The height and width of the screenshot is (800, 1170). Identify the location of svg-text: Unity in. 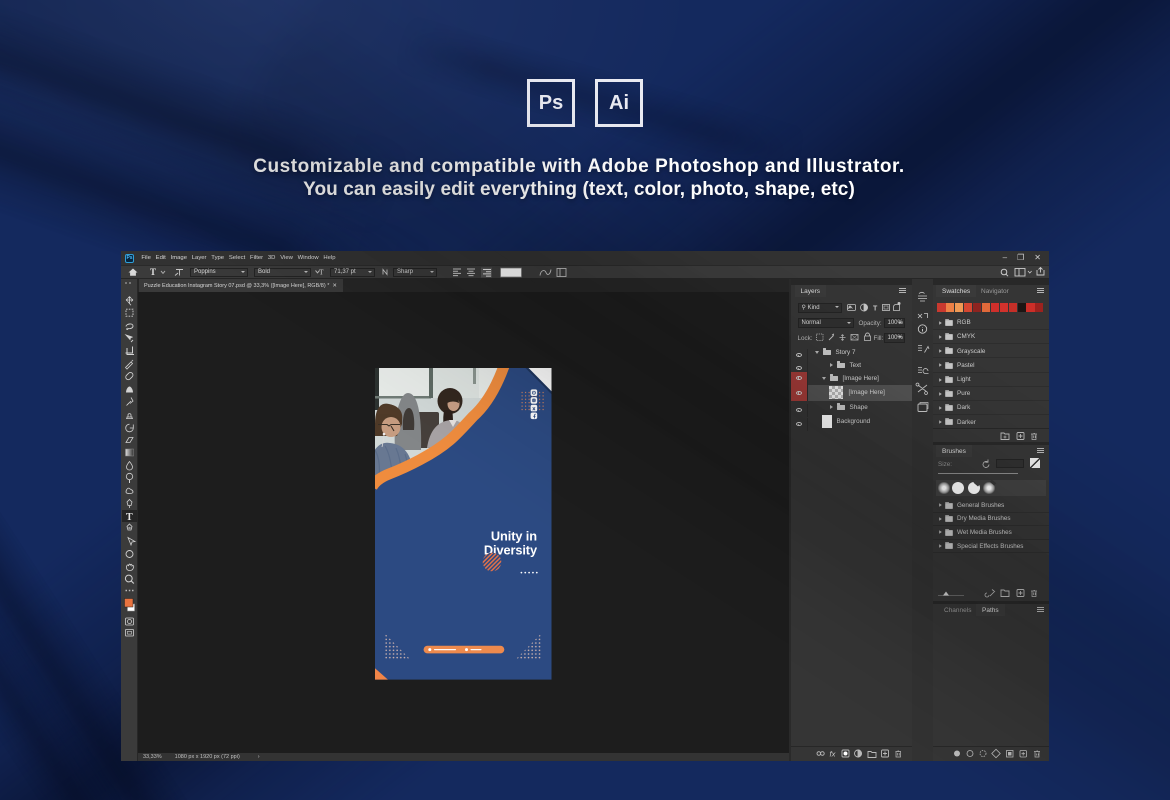
(514, 535).